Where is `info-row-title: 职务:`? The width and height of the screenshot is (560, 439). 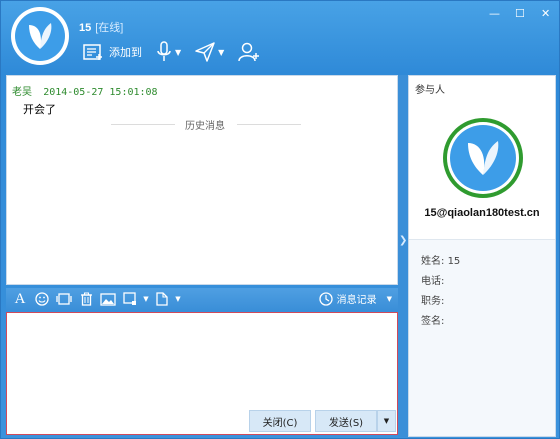
info-row-title: 职务: is located at coordinates (433, 301).